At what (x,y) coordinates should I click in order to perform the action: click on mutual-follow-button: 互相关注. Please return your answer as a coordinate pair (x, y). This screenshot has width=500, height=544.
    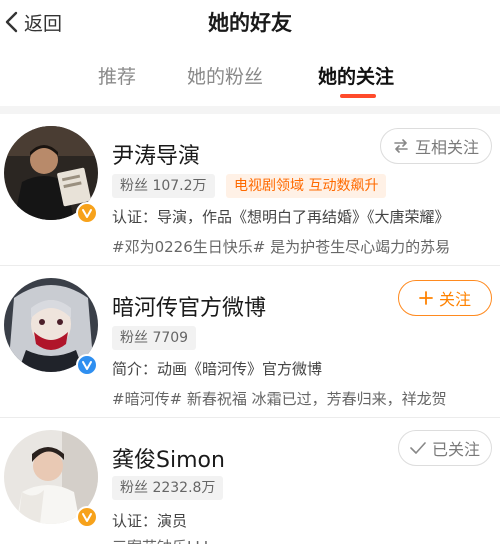
    Looking at the image, I should click on (436, 146).